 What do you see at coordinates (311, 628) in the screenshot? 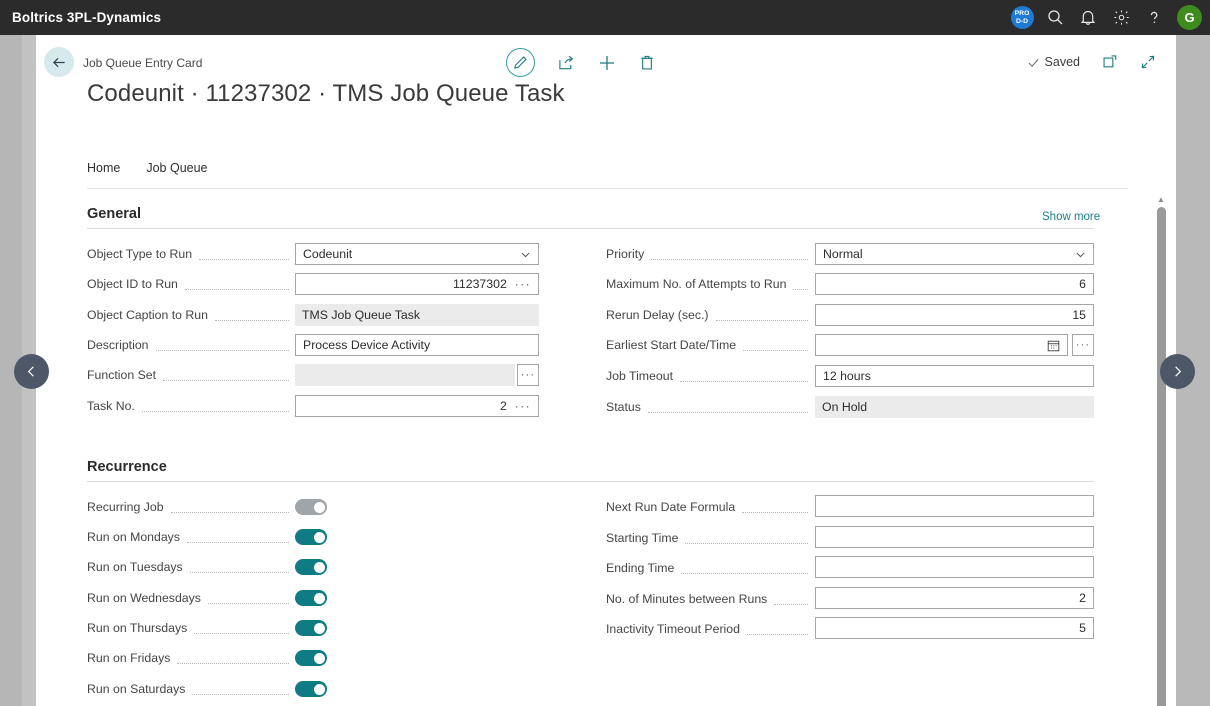
I see `toggle-run-on-thursdays` at bounding box center [311, 628].